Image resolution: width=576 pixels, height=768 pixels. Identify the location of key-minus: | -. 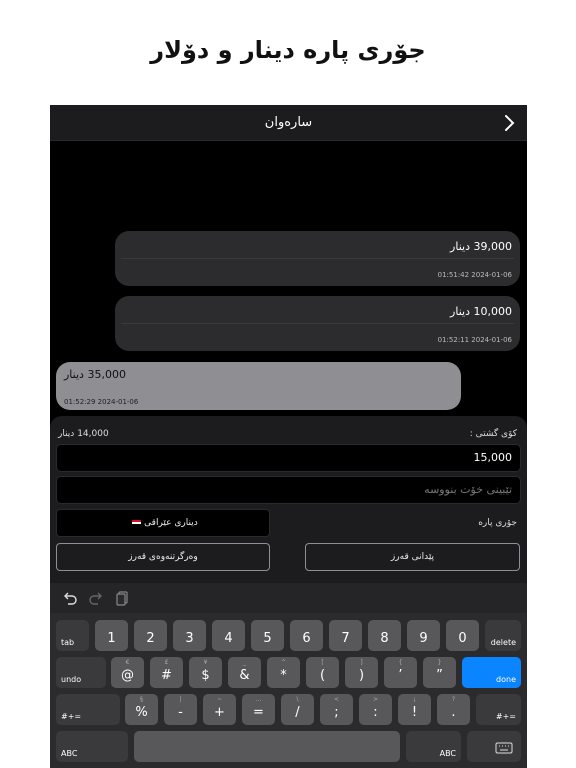
(180, 709).